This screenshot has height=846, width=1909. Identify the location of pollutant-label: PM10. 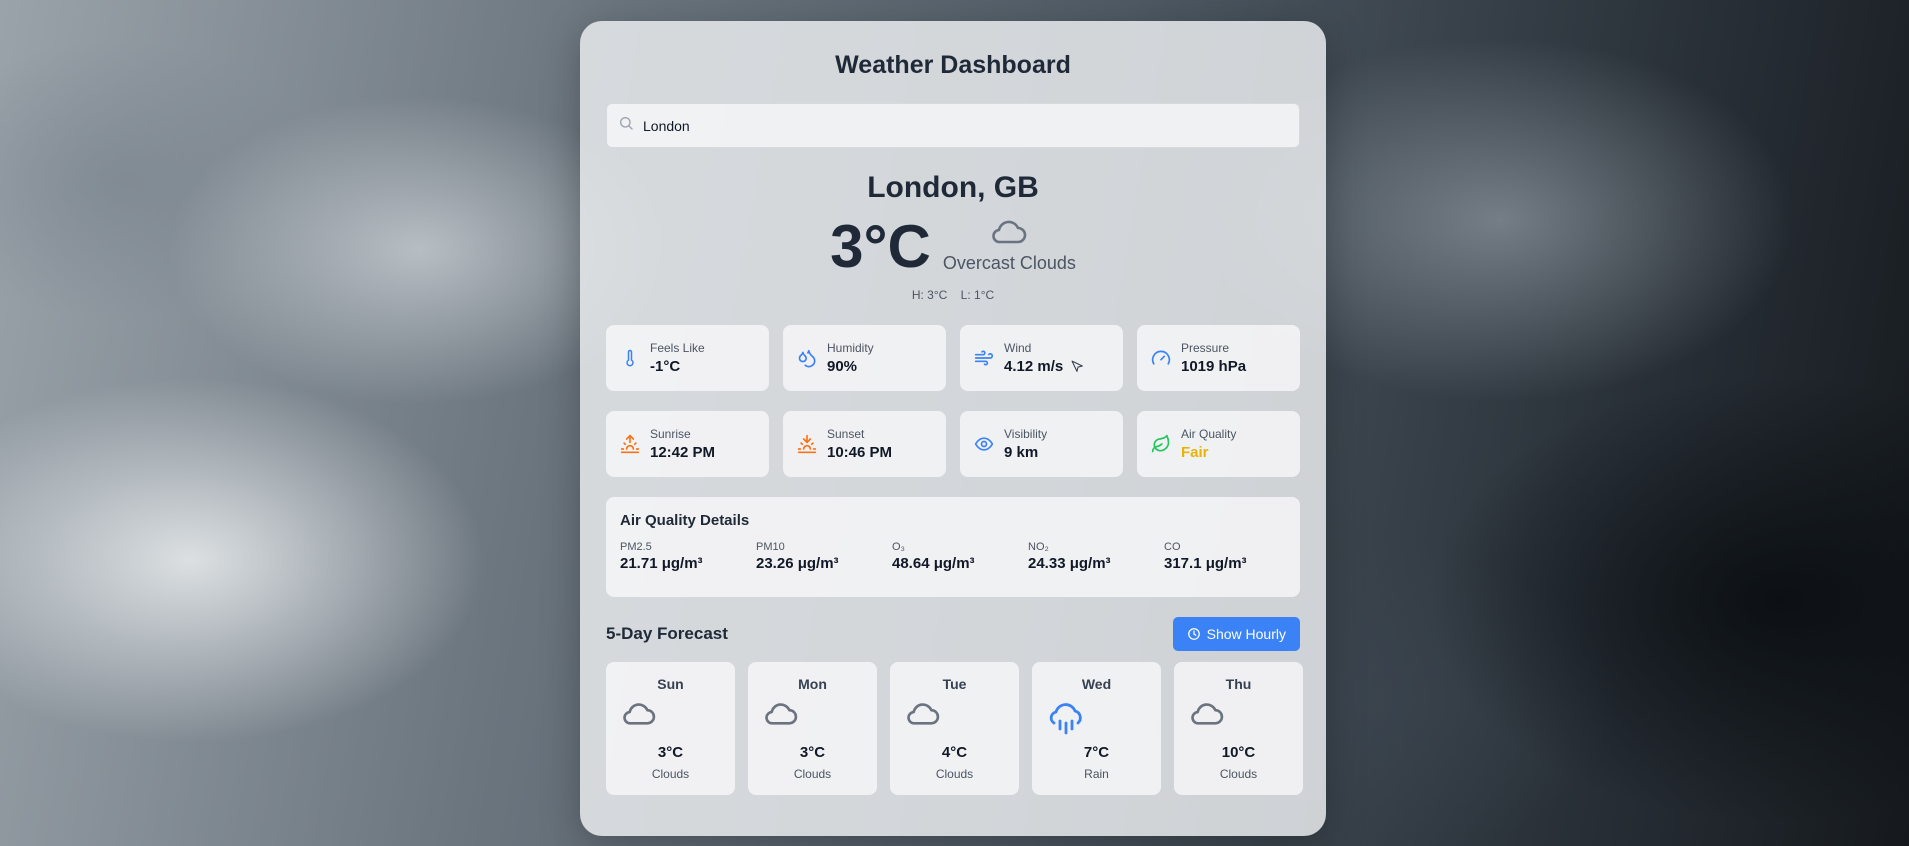
(770, 547).